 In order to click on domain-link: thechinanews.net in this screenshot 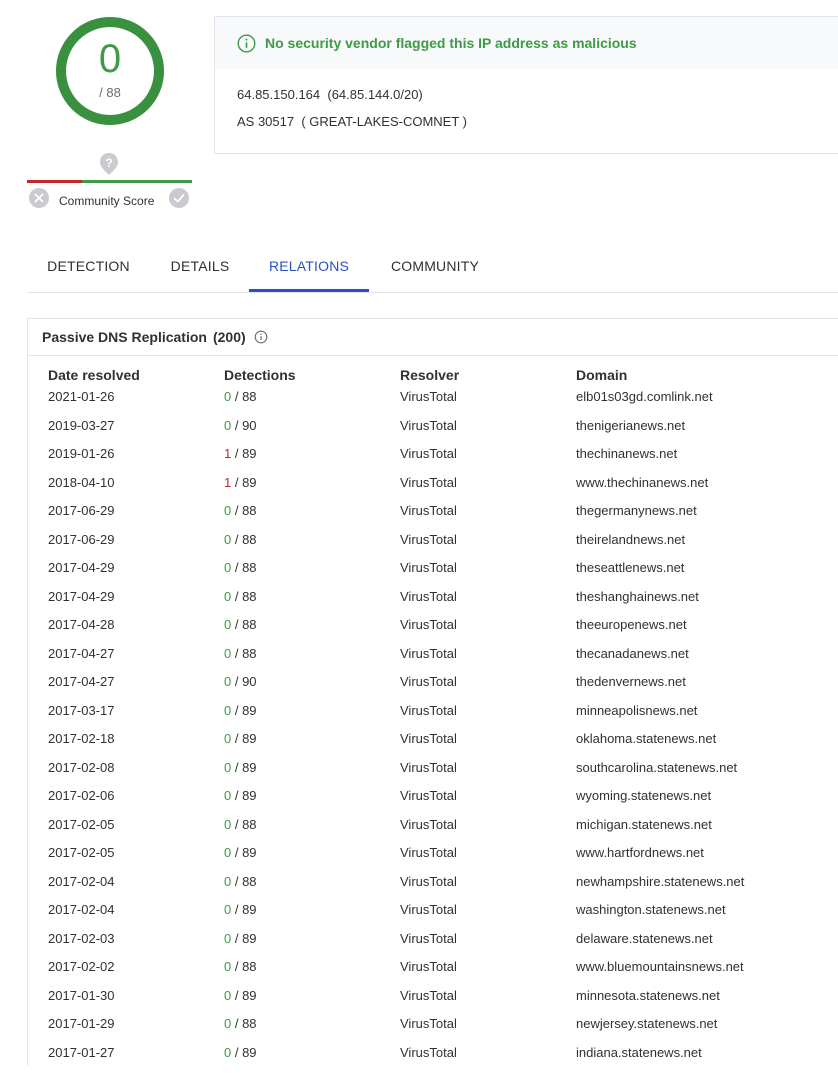, I will do `click(626, 453)`.